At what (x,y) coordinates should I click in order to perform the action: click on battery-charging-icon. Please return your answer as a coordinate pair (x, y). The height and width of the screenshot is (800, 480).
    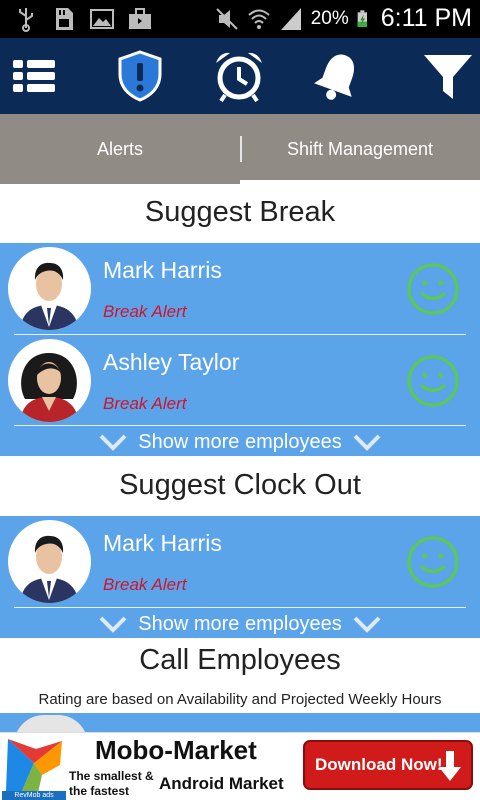
    Looking at the image, I should click on (362, 18).